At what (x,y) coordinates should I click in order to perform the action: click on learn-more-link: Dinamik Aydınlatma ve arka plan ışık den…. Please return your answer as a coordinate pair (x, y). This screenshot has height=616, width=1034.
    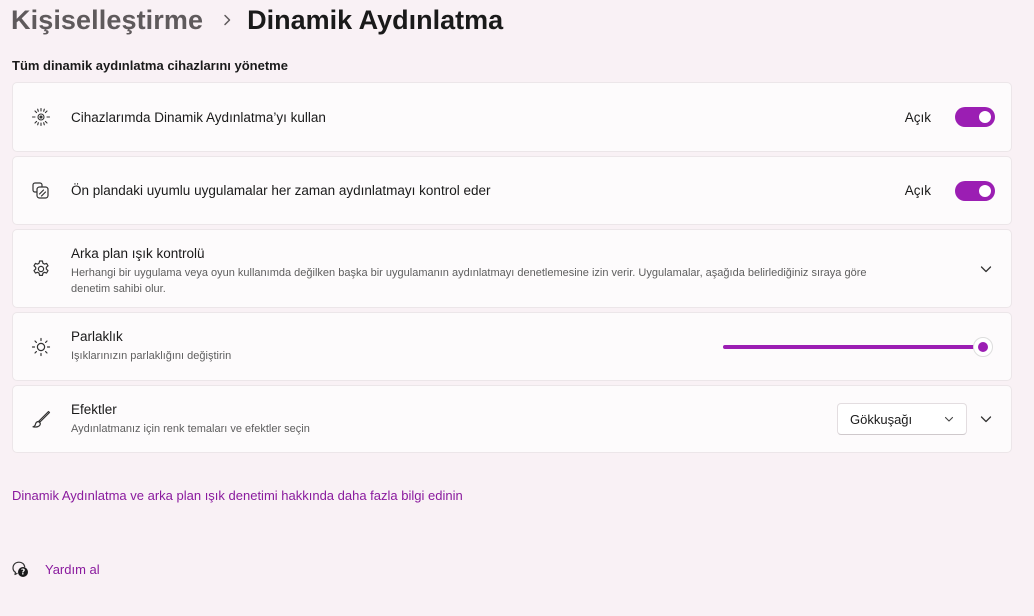
    Looking at the image, I should click on (237, 495).